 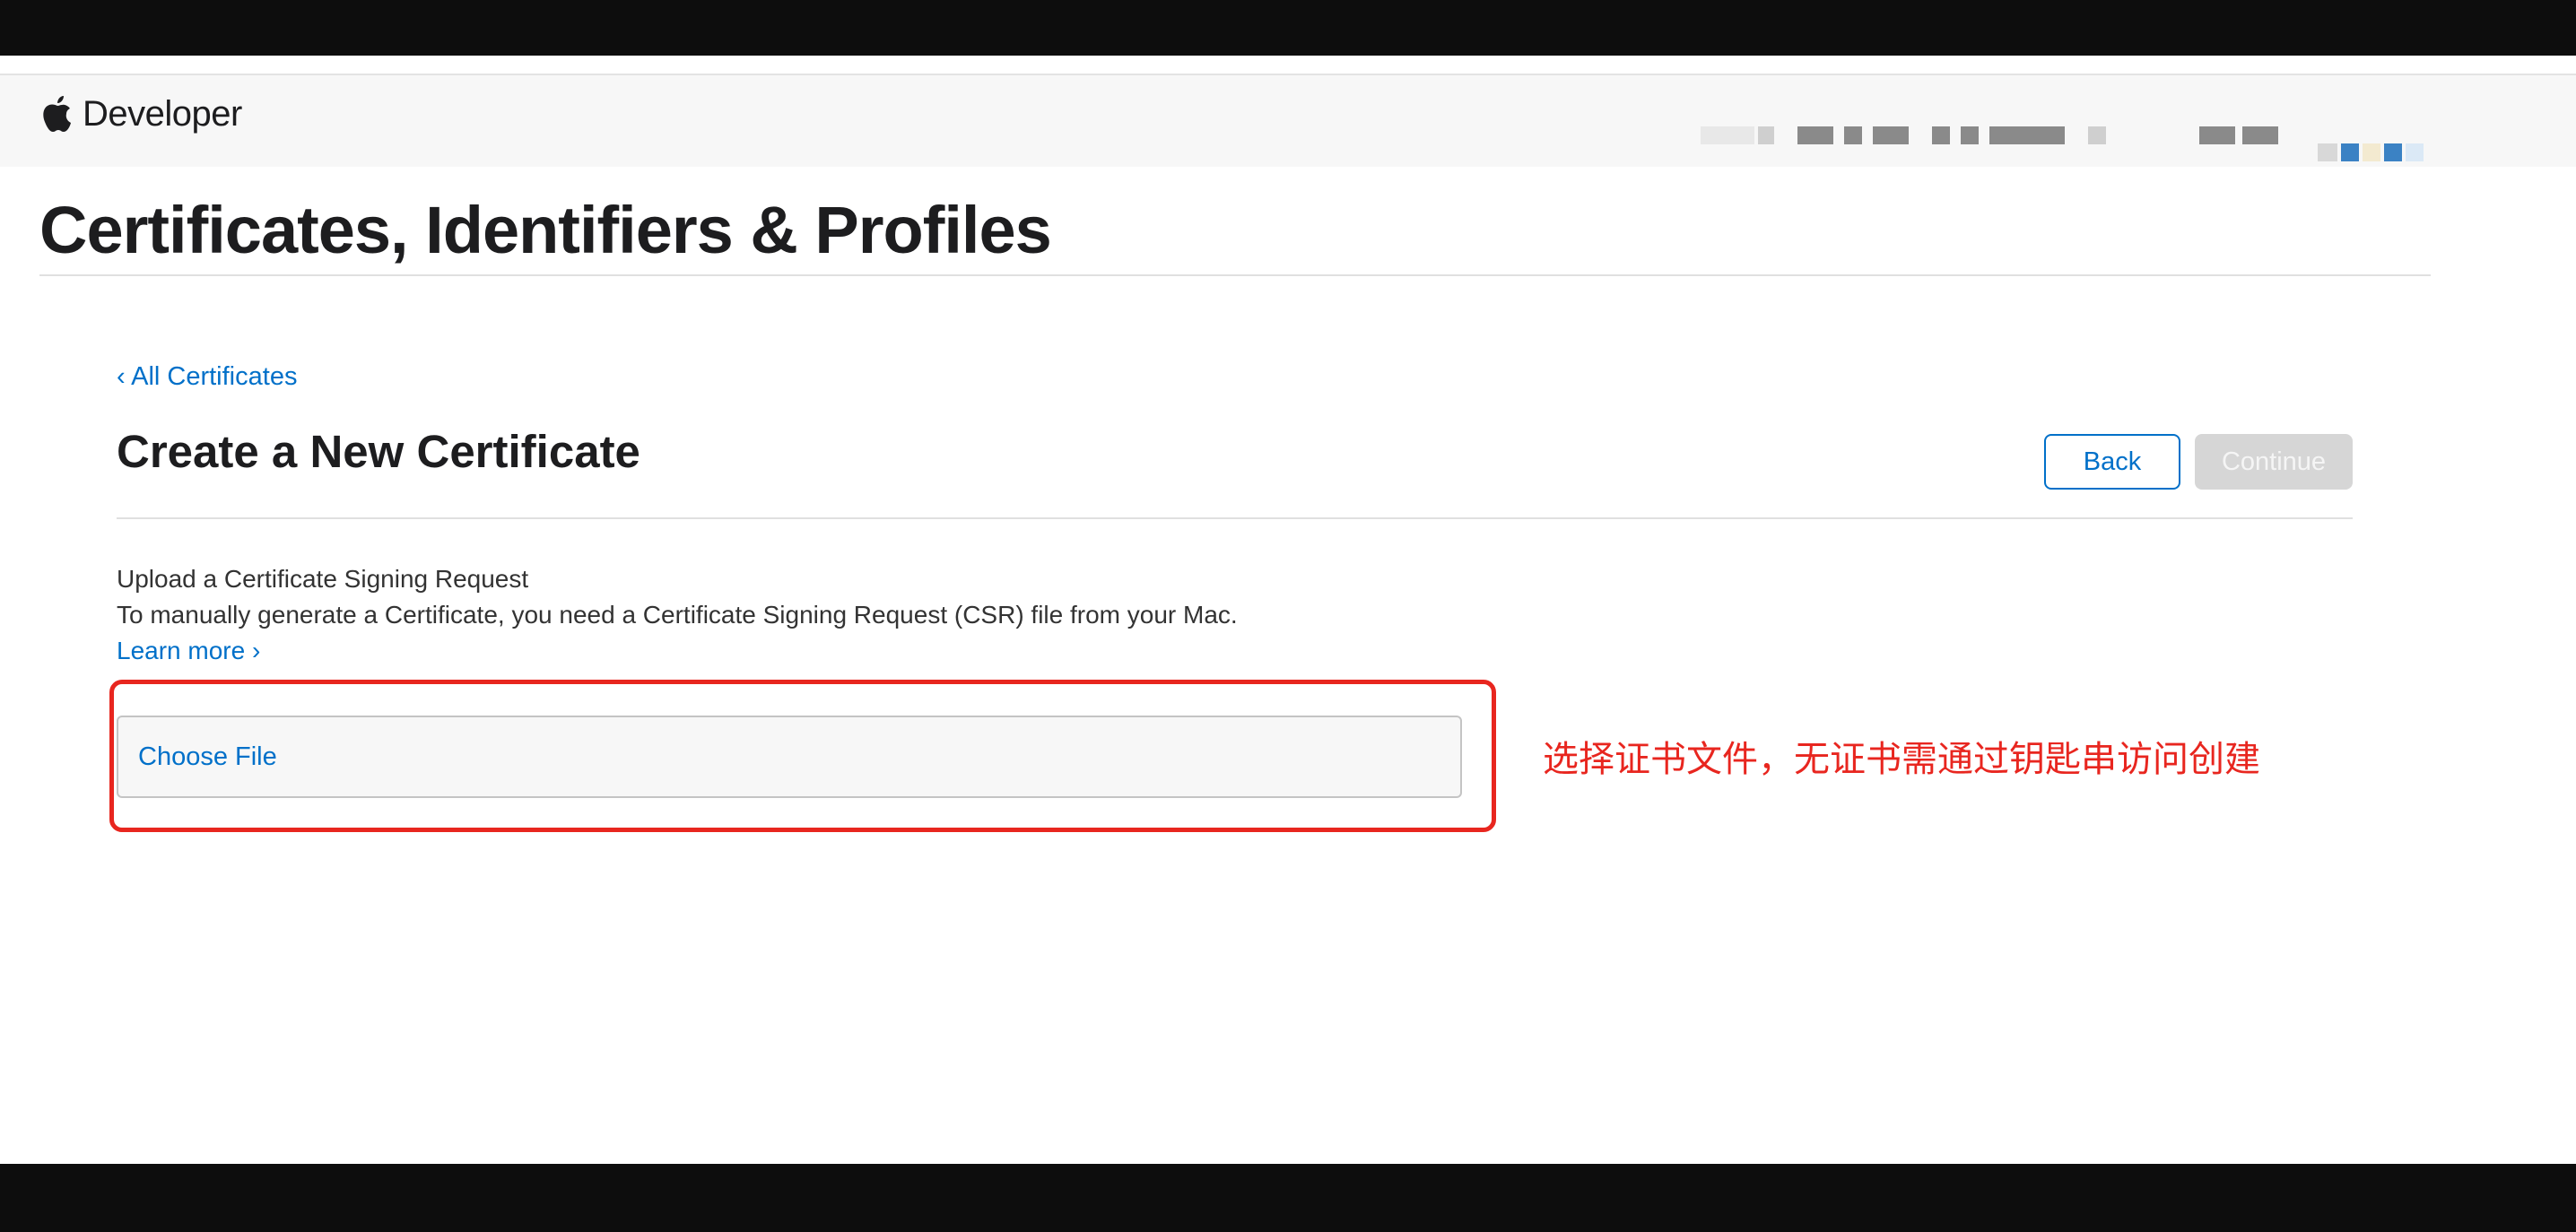 I want to click on learn-more-link: Learn more ›, so click(x=188, y=651).